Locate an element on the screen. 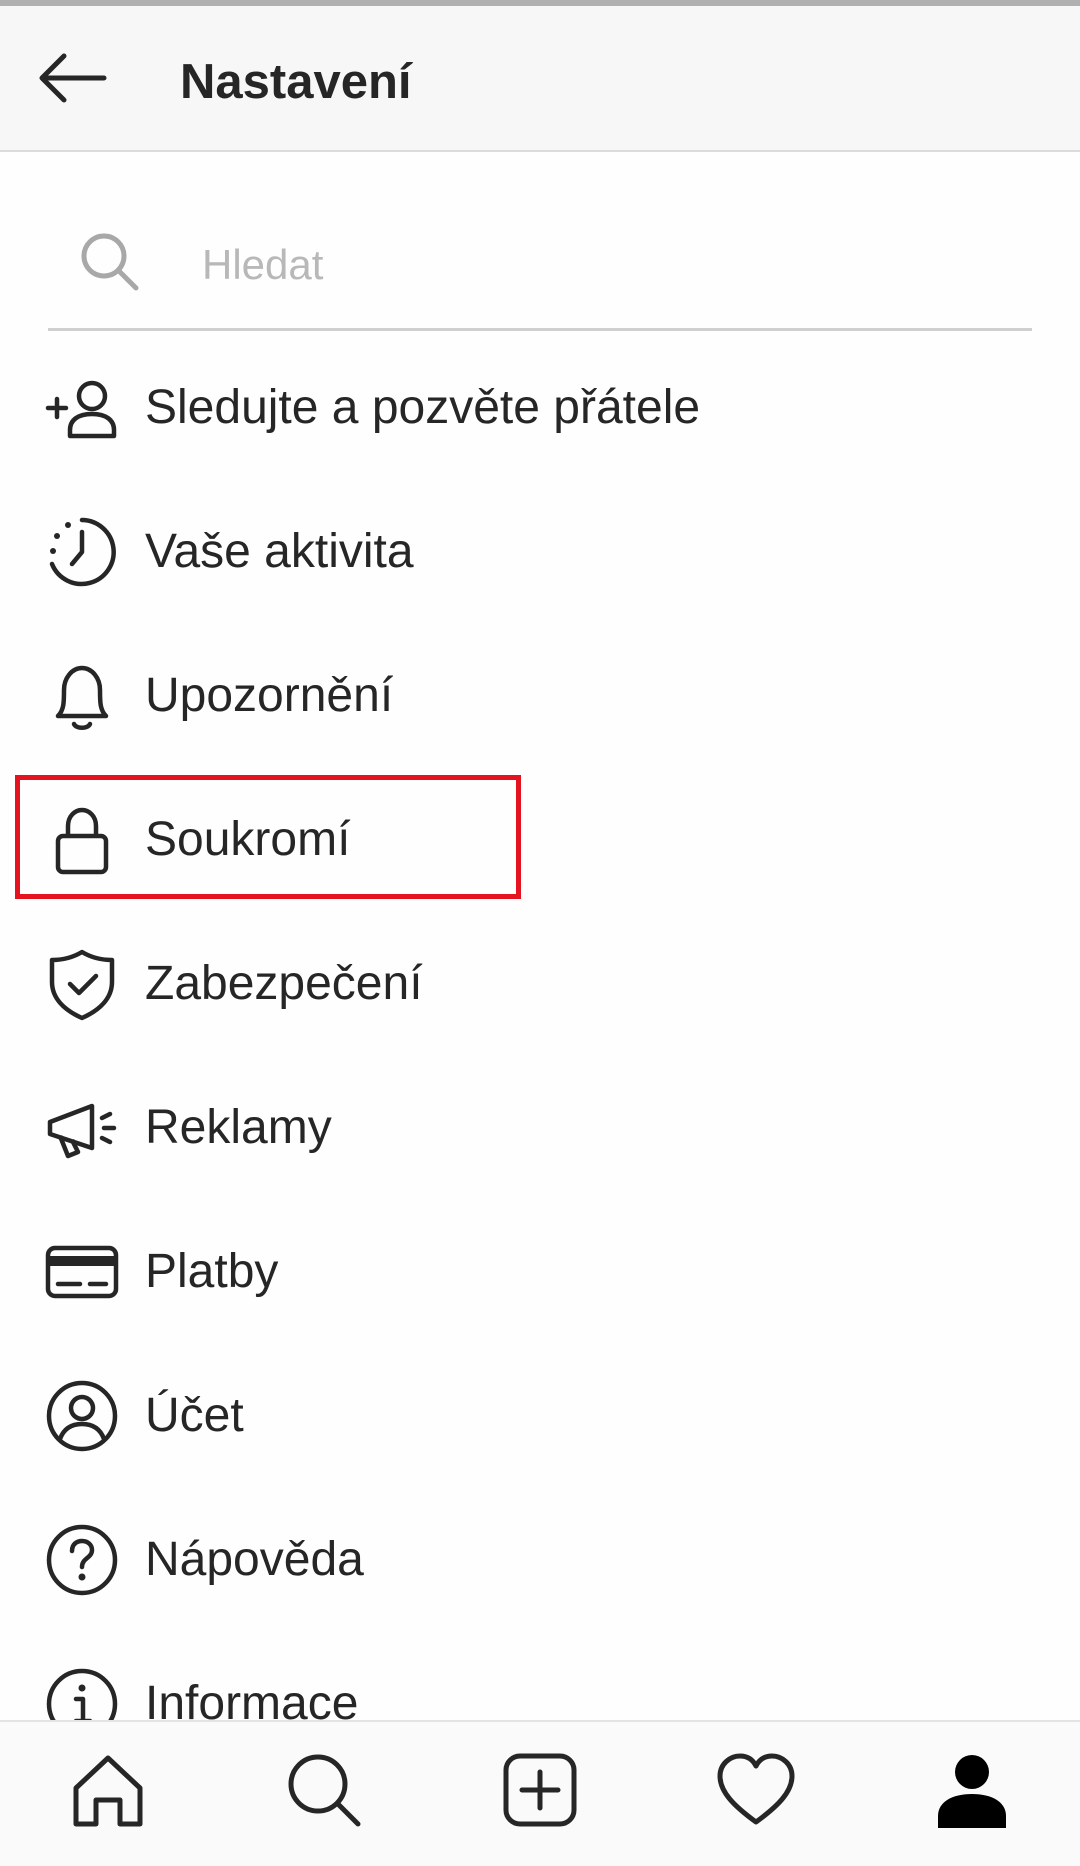 The height and width of the screenshot is (1866, 1080). menu-item-ads: Reklamy is located at coordinates (540, 1122).